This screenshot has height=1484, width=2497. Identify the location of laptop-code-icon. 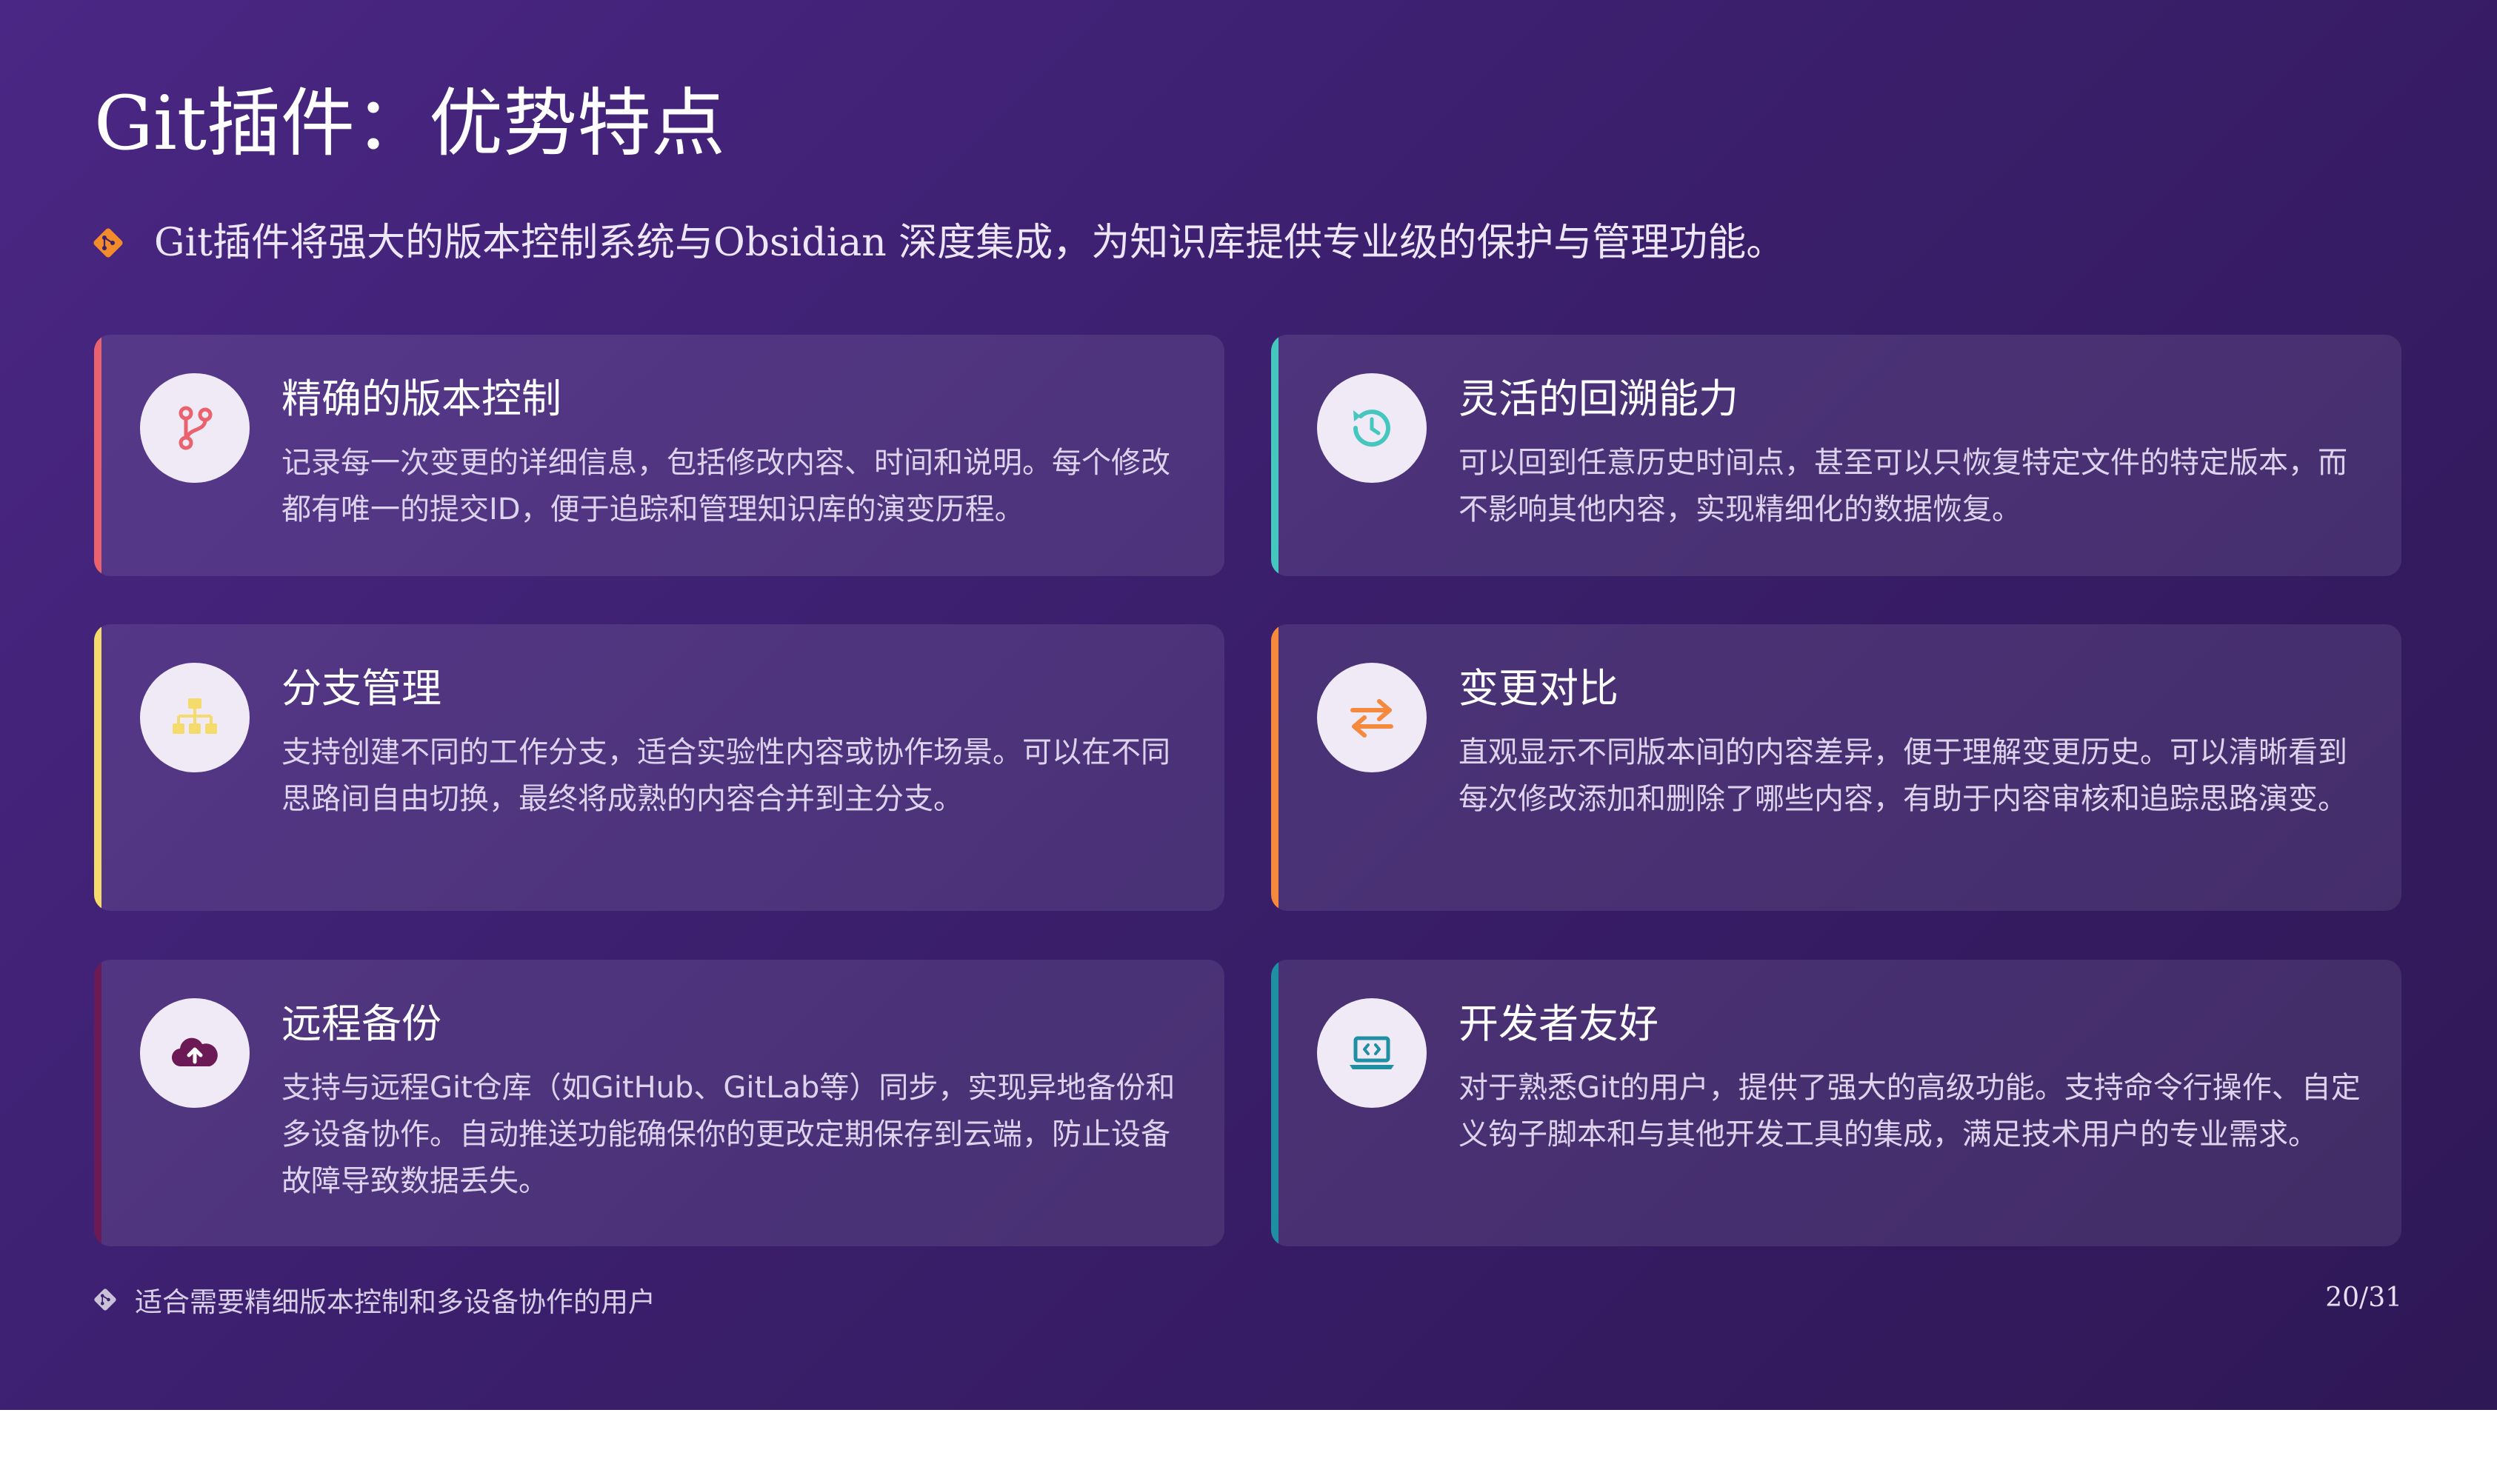
(1372, 1052).